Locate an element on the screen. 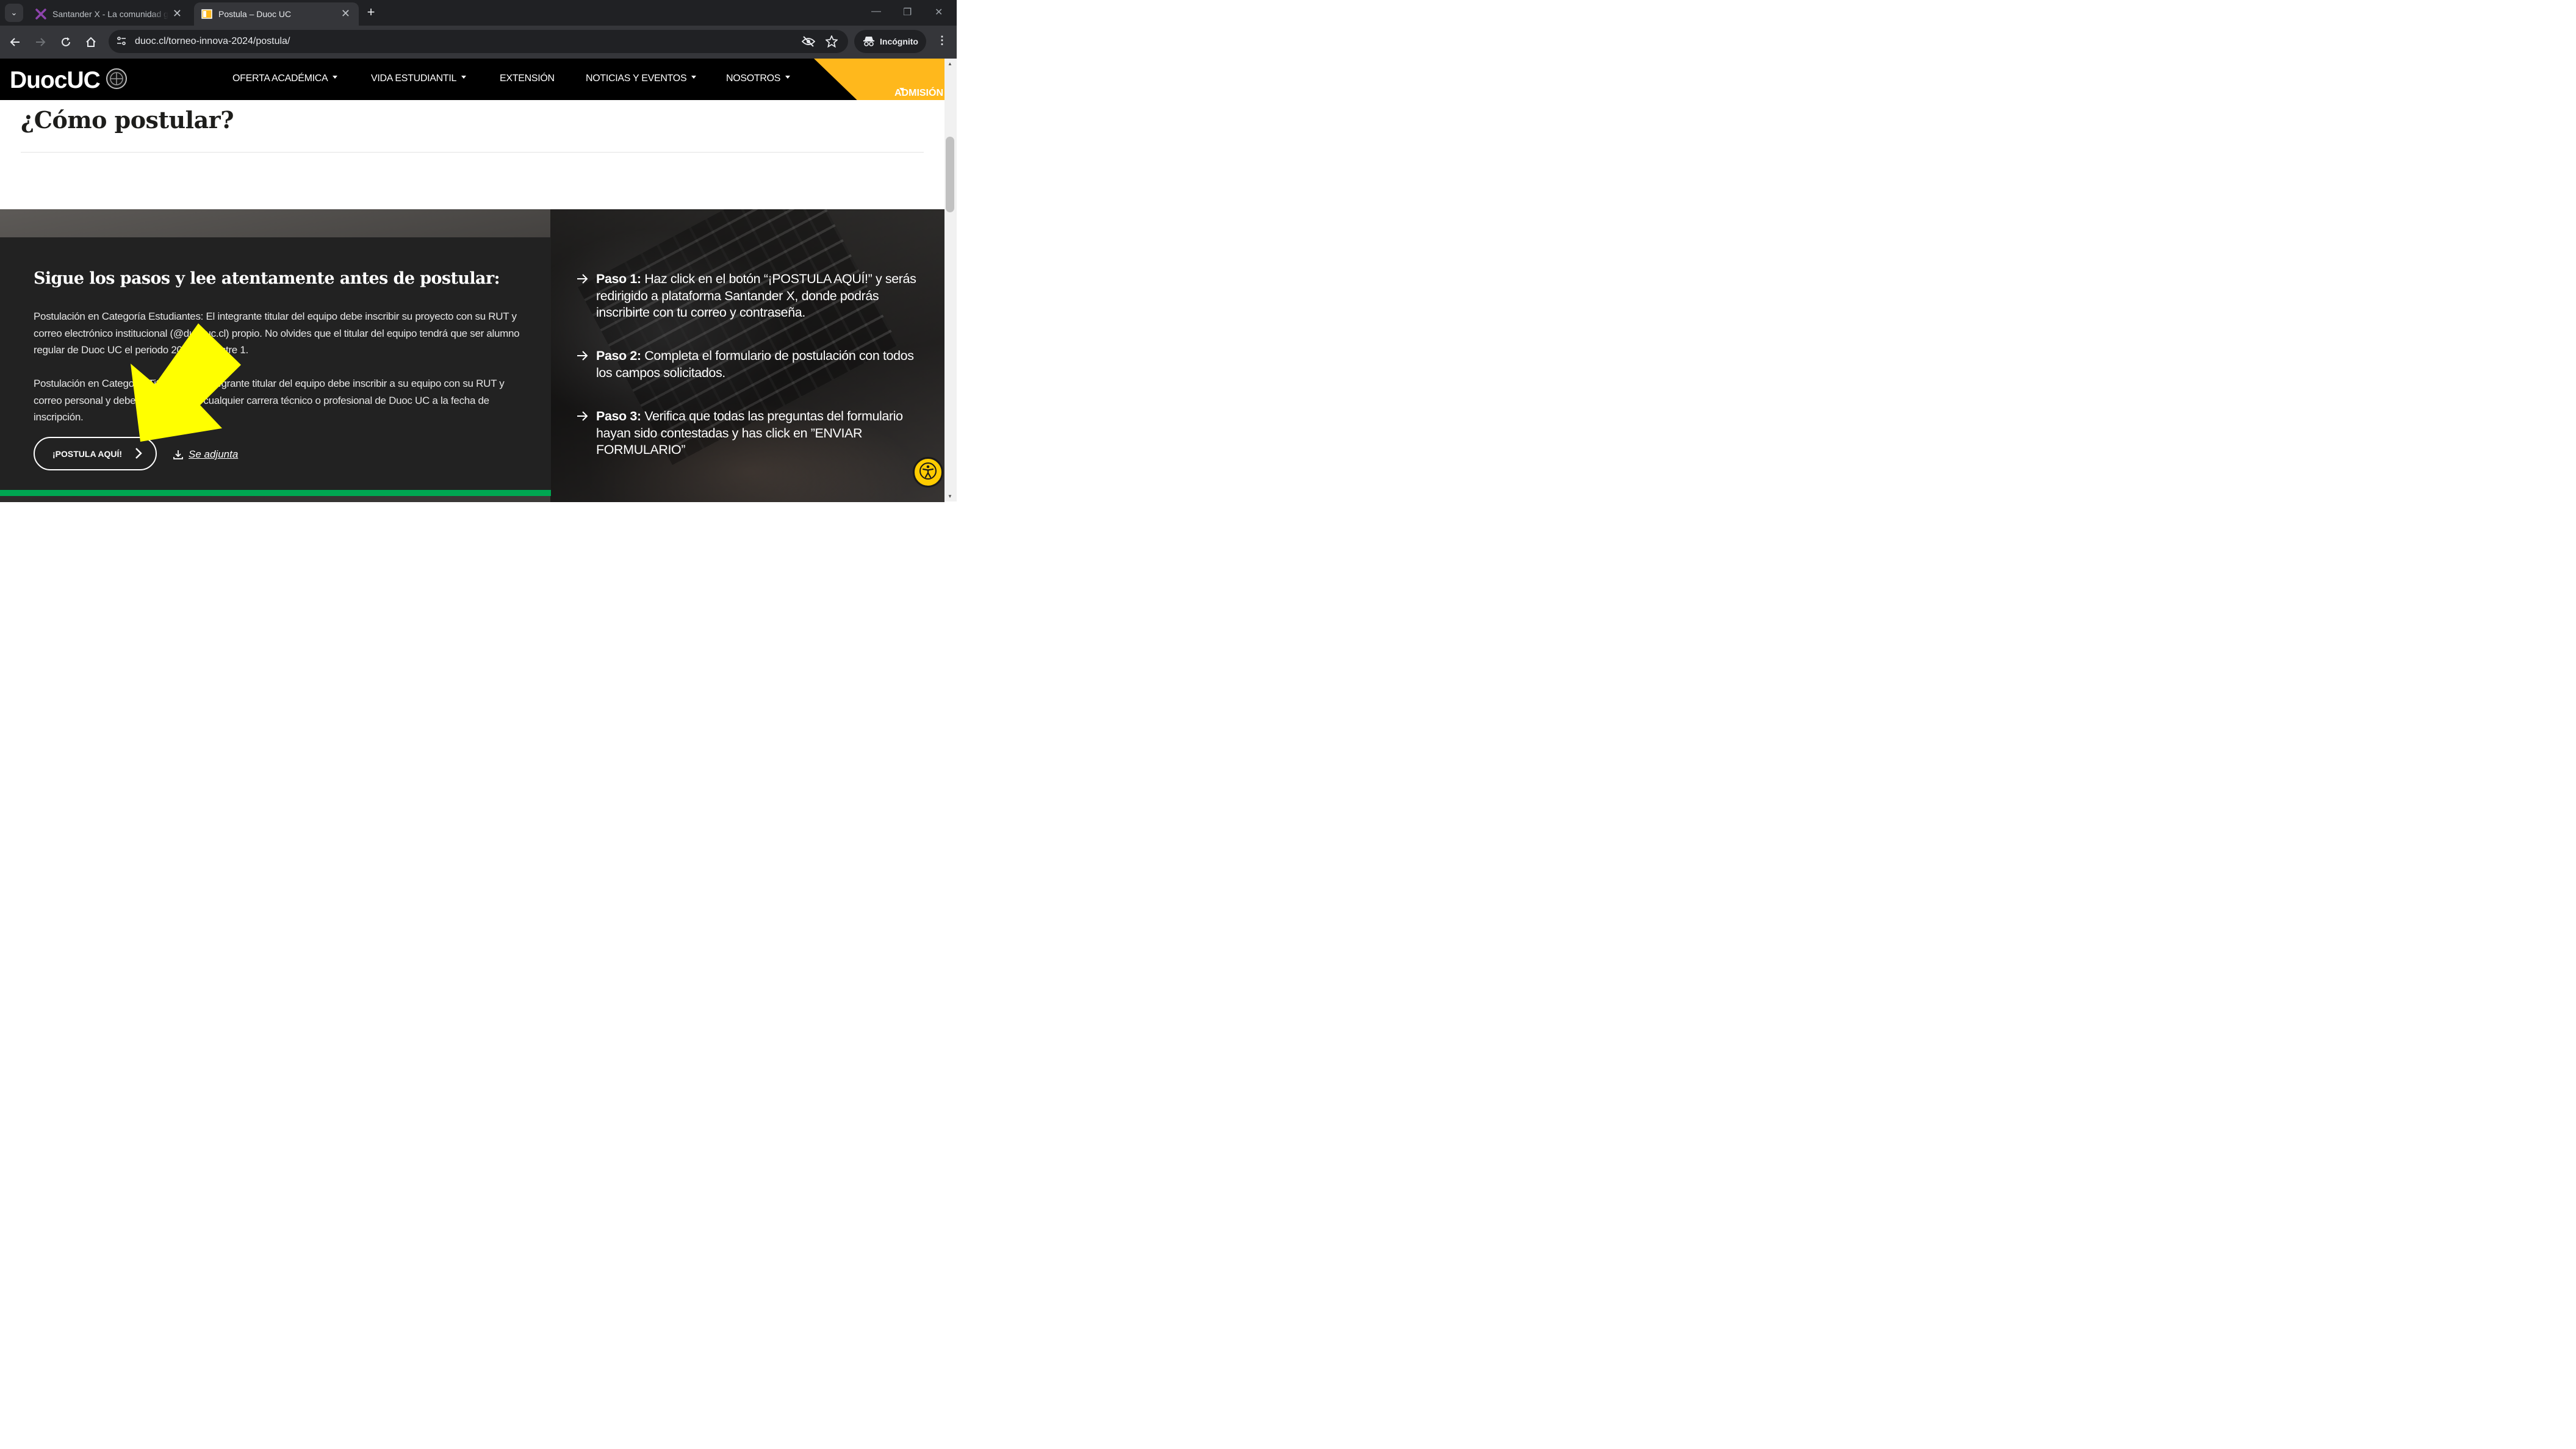 This screenshot has height=1449, width=2576. address-bar: duoc.cl/torneo-innova-2024/postula/ is located at coordinates (478, 41).